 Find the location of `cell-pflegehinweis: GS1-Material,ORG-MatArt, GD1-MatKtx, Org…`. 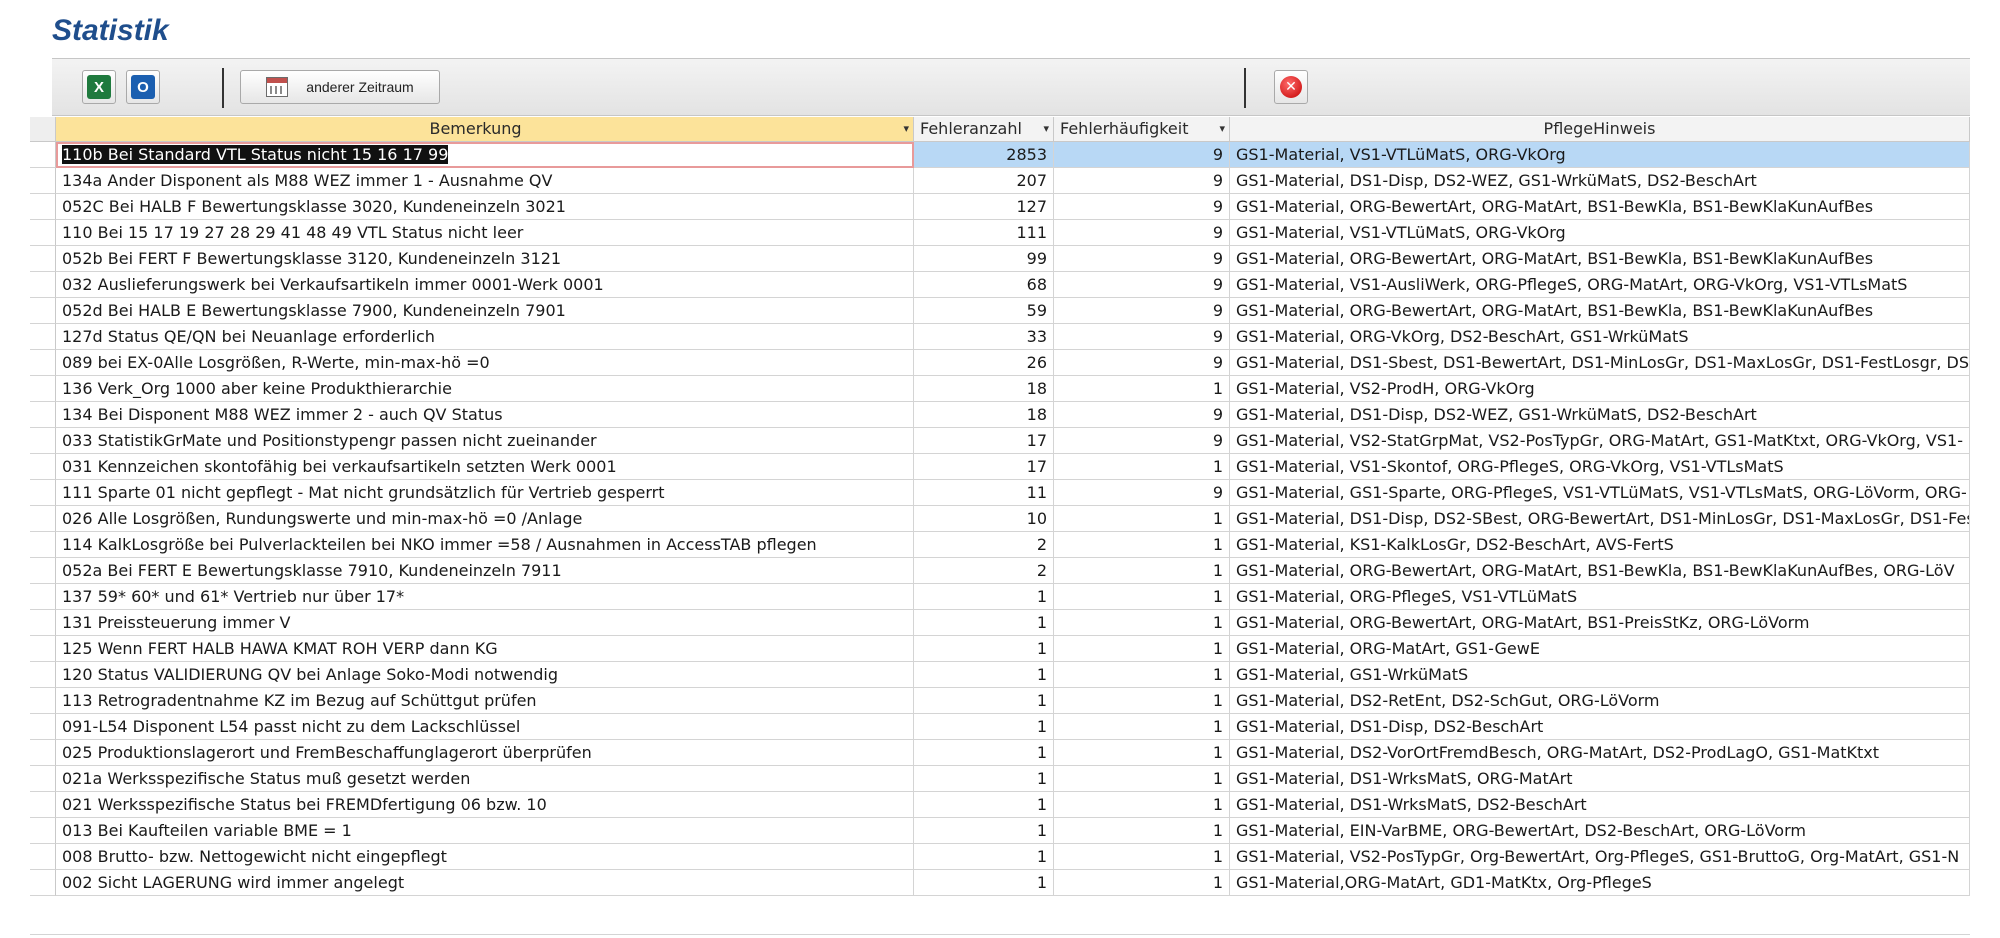

cell-pflegehinweis: GS1-Material,ORG-MatArt, GD1-MatKtx, Org… is located at coordinates (1600, 883).